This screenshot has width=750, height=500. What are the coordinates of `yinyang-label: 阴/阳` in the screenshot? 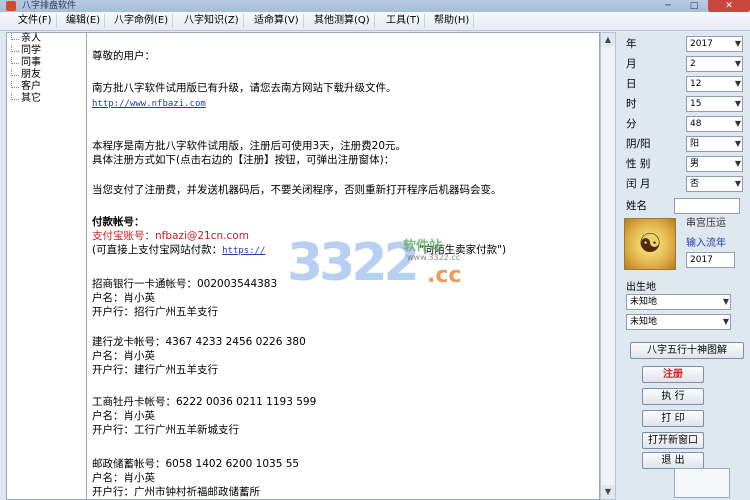 It's located at (638, 144).